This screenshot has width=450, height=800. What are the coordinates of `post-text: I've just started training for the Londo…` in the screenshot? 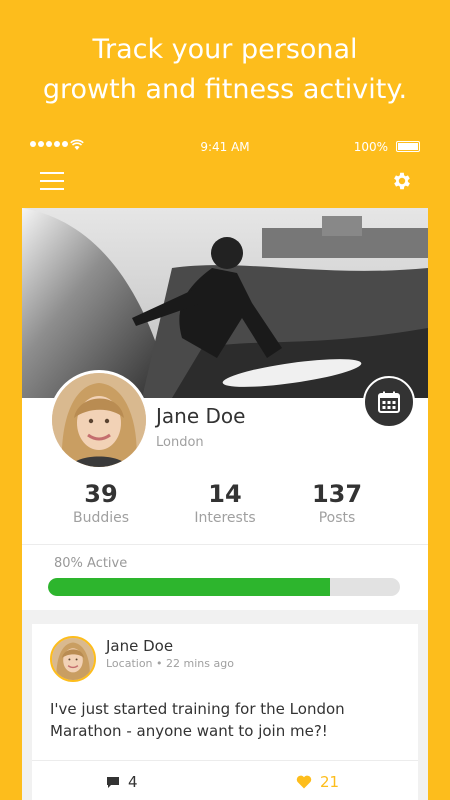 It's located at (197, 720).